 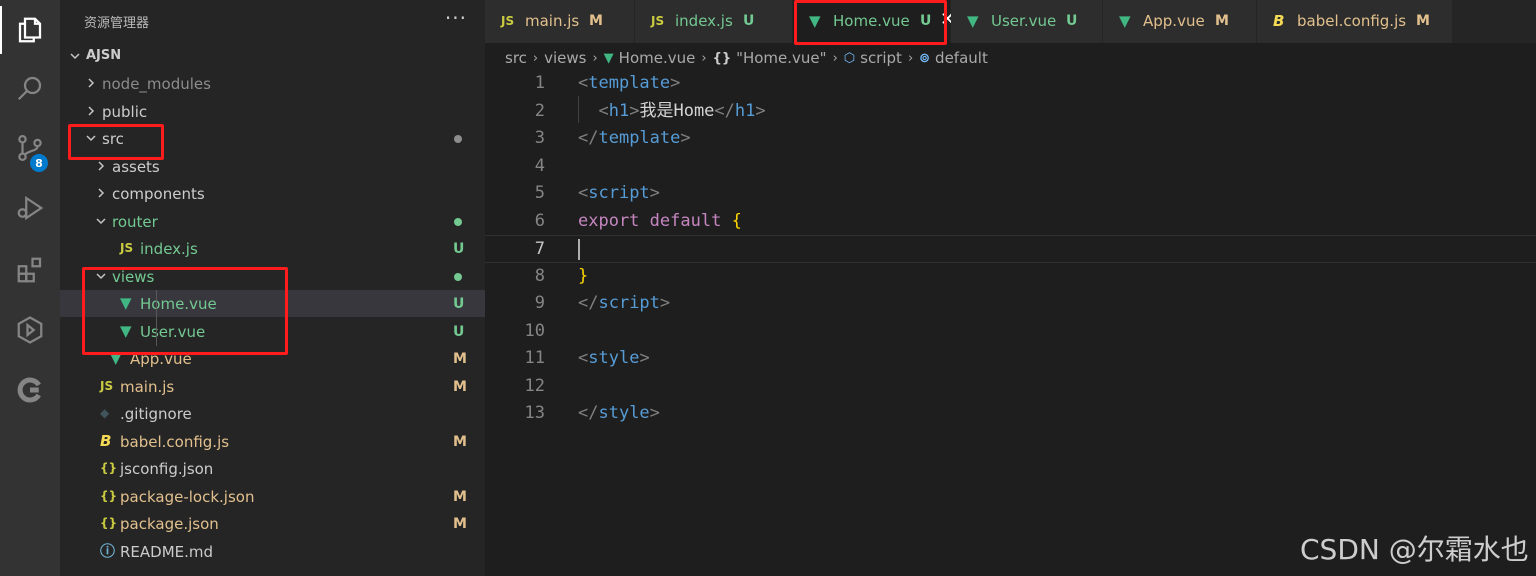 What do you see at coordinates (272, 276) in the screenshot?
I see `tree-folder-views: views` at bounding box center [272, 276].